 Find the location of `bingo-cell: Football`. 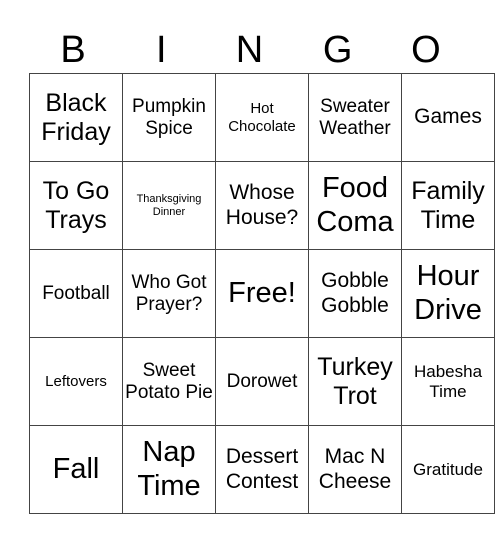

bingo-cell: Football is located at coordinates (76, 293).